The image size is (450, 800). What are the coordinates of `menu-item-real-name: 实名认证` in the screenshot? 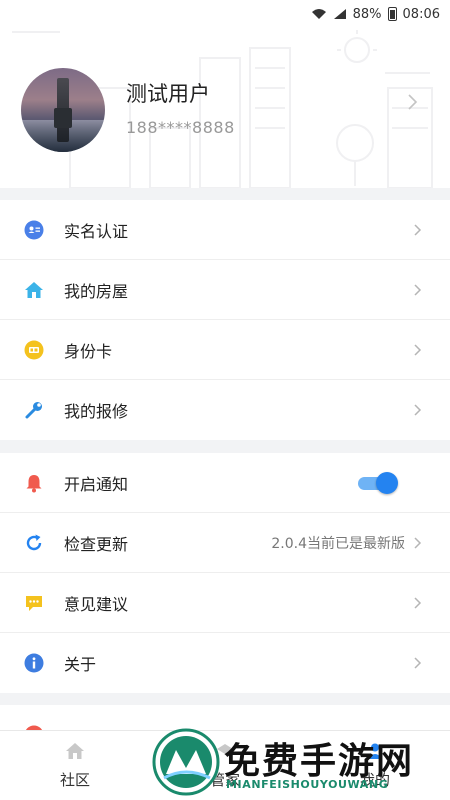 It's located at (225, 230).